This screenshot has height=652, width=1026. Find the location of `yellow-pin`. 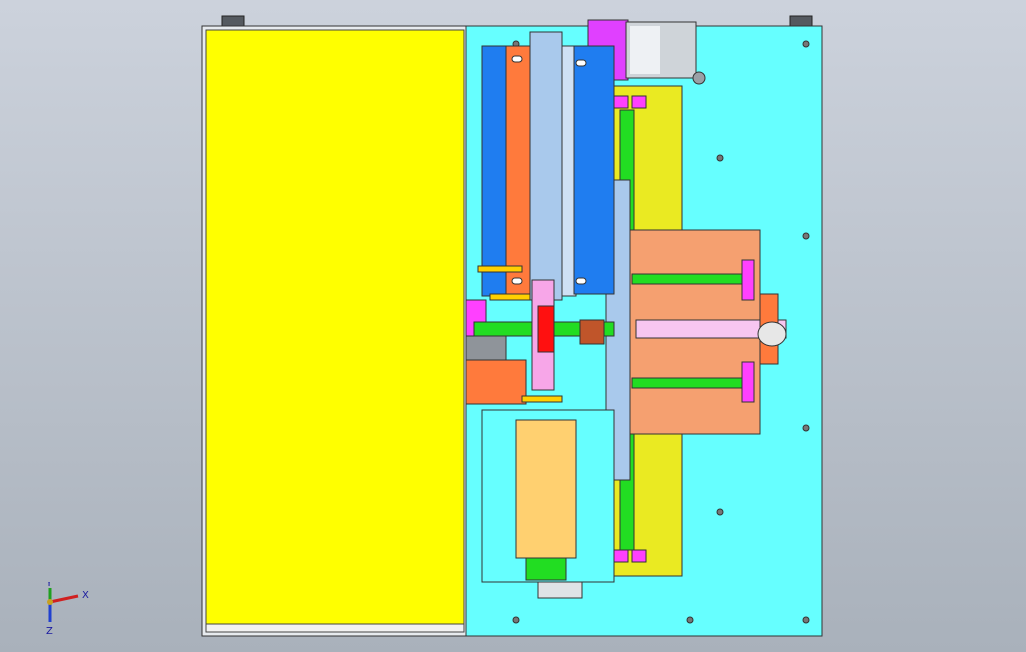

yellow-pin is located at coordinates (500, 269).